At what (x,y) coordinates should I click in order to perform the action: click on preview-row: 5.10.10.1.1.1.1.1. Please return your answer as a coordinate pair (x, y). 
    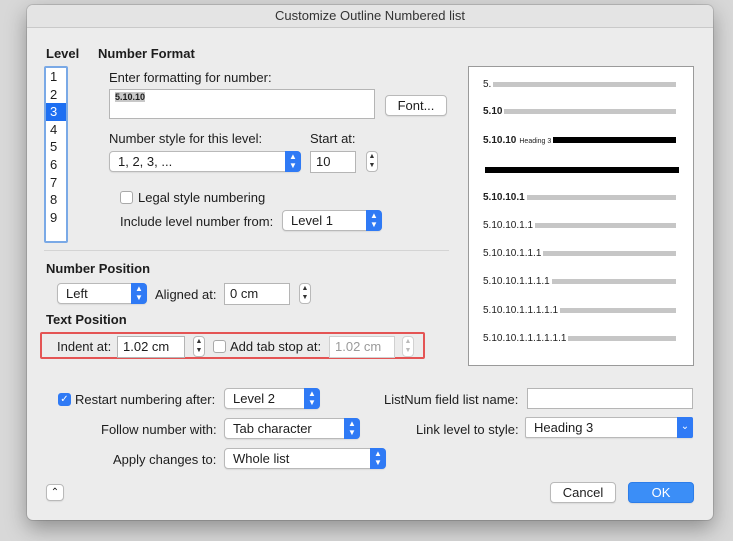
    Looking at the image, I should click on (580, 311).